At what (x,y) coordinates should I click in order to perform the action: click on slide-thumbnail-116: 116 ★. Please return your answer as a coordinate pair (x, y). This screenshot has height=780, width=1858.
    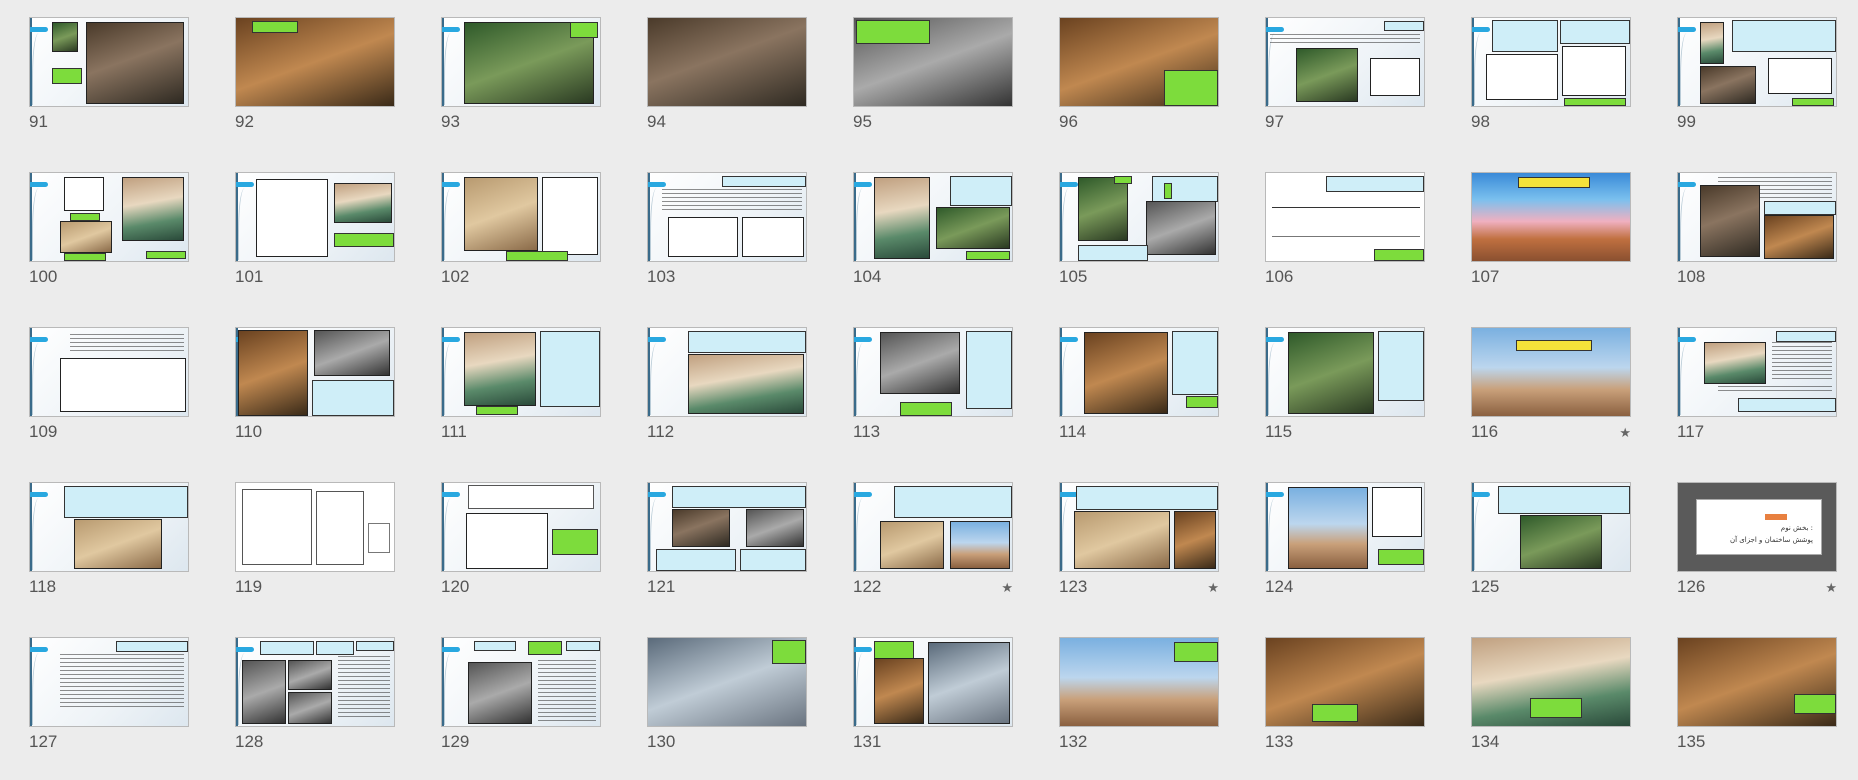
    Looking at the image, I should click on (1551, 391).